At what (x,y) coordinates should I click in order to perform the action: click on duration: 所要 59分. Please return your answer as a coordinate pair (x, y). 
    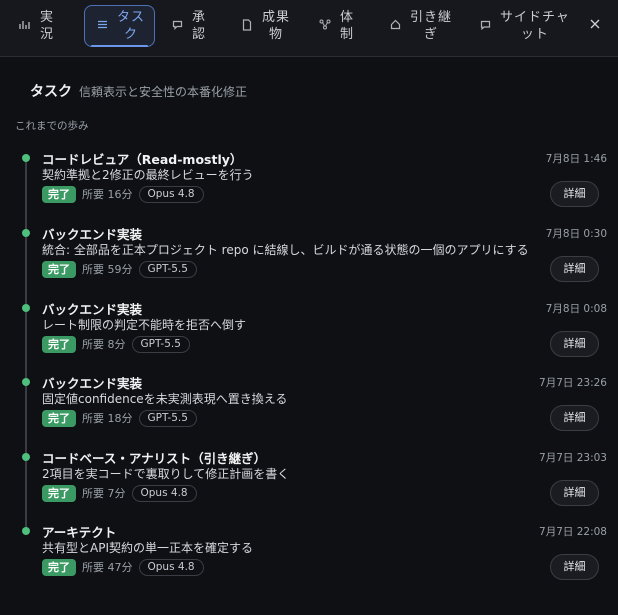
    Looking at the image, I should click on (107, 269).